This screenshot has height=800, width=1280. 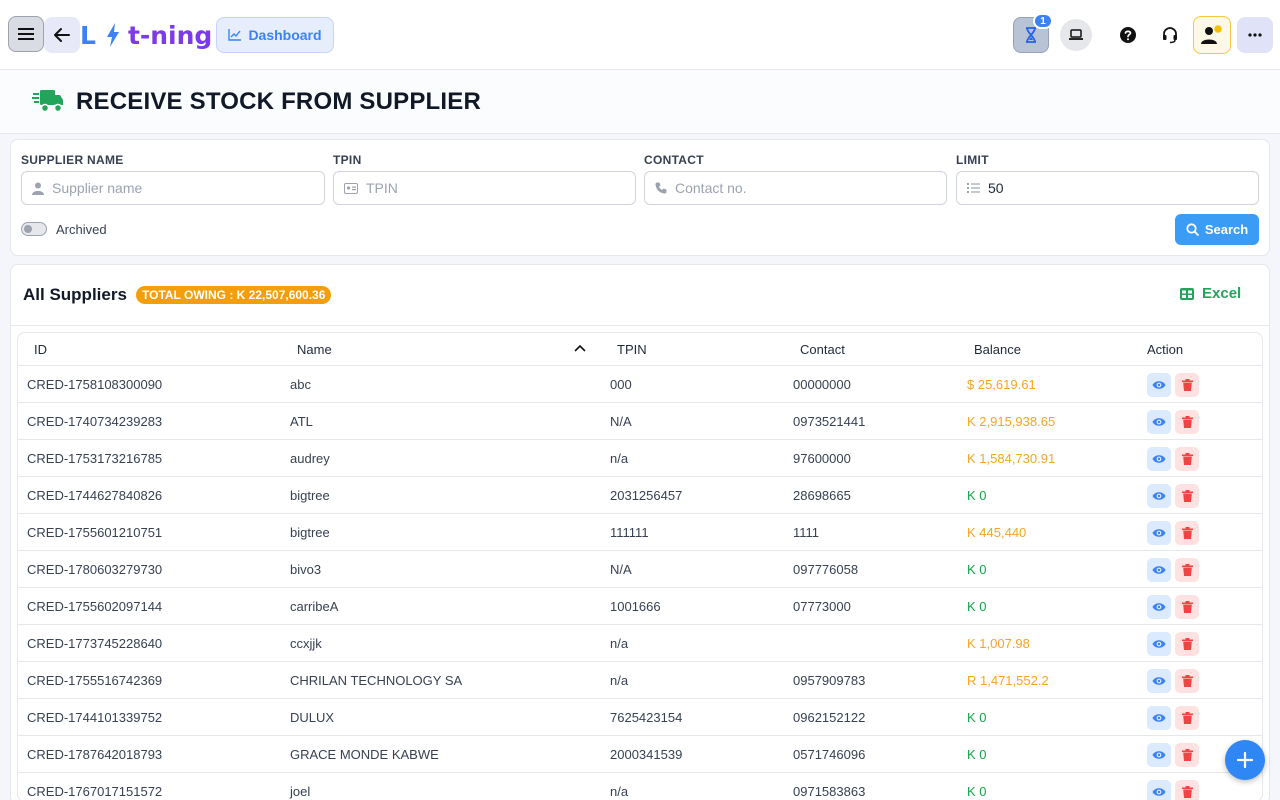 I want to click on user-status-icon, so click(x=1212, y=34).